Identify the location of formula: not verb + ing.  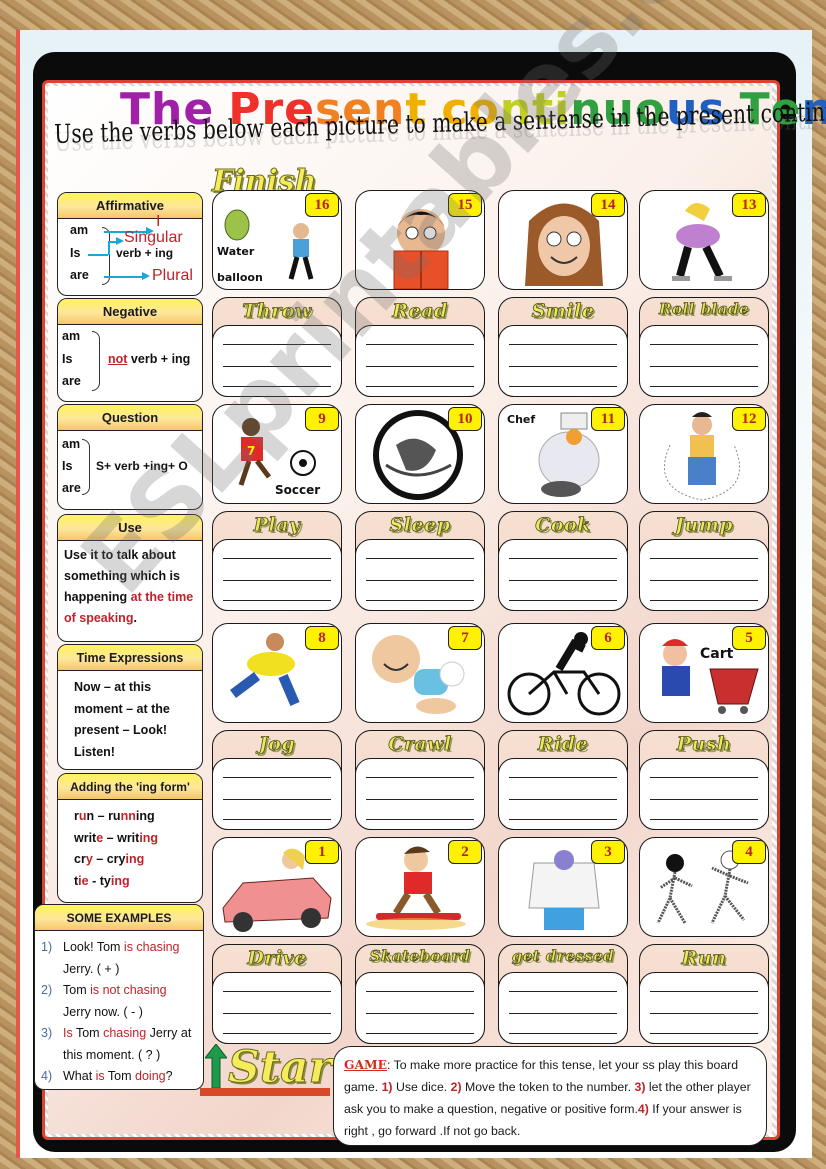
(149, 359).